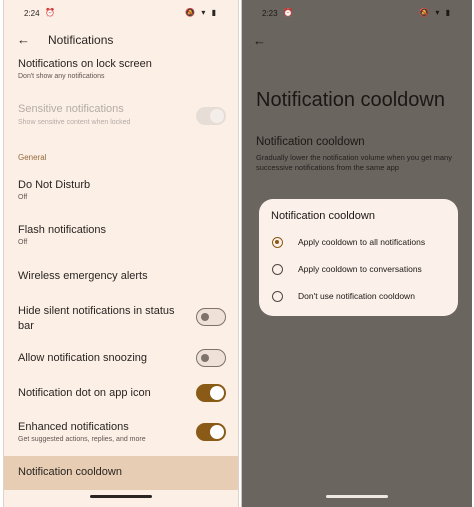 The width and height of the screenshot is (474, 507). What do you see at coordinates (361, 242) in the screenshot?
I see `radio-label: Apply cooldown to all notifications` at bounding box center [361, 242].